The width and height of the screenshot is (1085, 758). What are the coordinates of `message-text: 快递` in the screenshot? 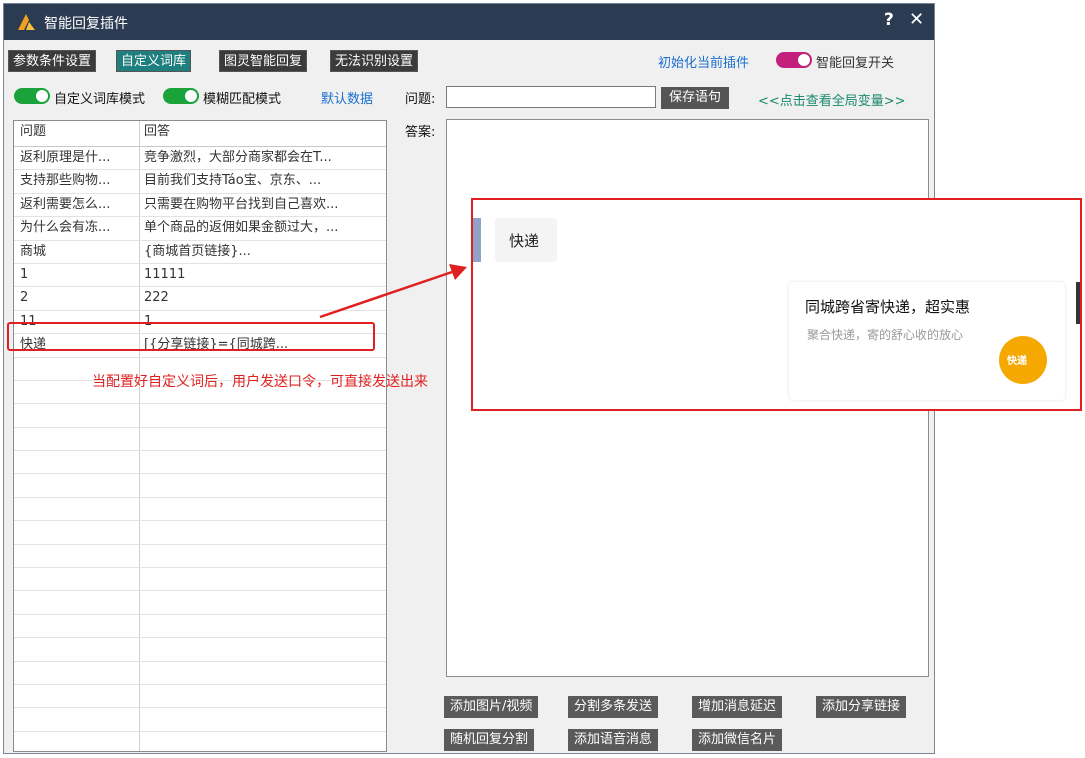 It's located at (524, 241).